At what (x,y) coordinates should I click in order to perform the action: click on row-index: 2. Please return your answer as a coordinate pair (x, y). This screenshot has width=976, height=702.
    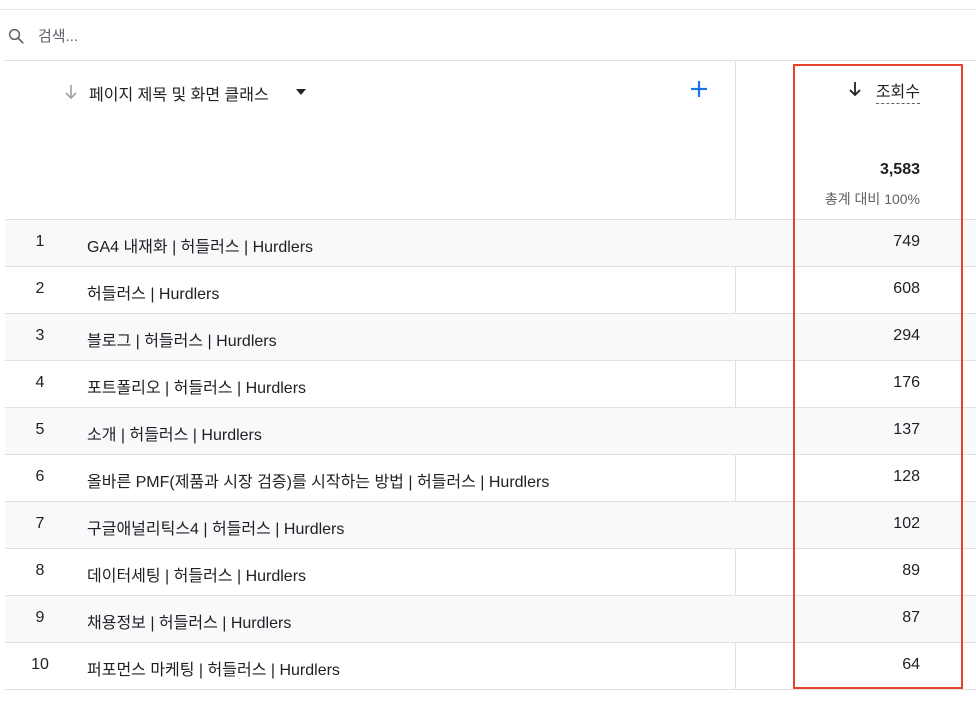
    Looking at the image, I should click on (40, 288).